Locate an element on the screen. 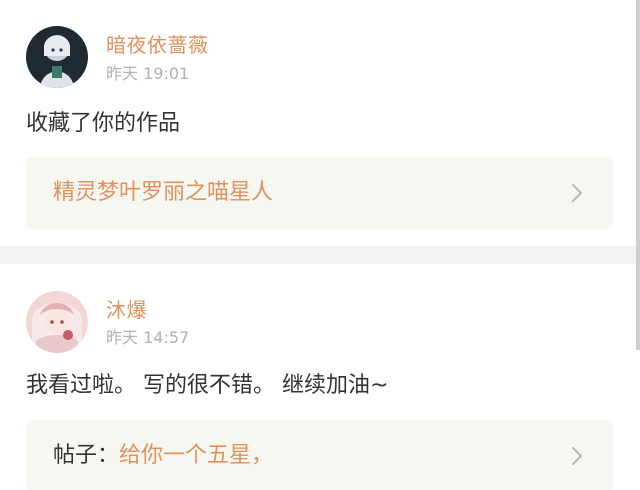 Image resolution: width=640 pixels, height=490 pixels. card-separator is located at coordinates (318, 255).